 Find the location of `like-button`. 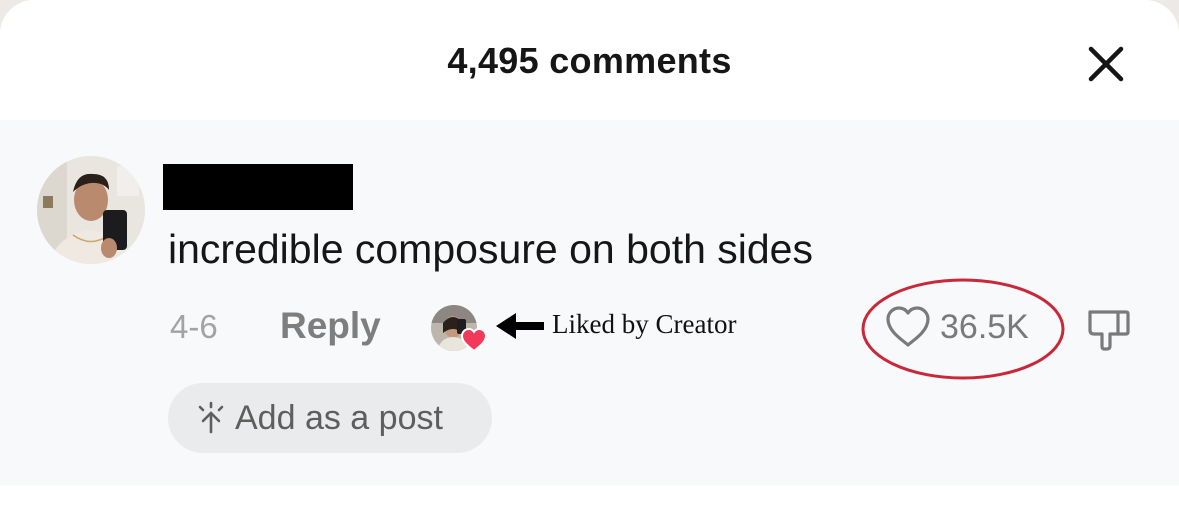

like-button is located at coordinates (908, 327).